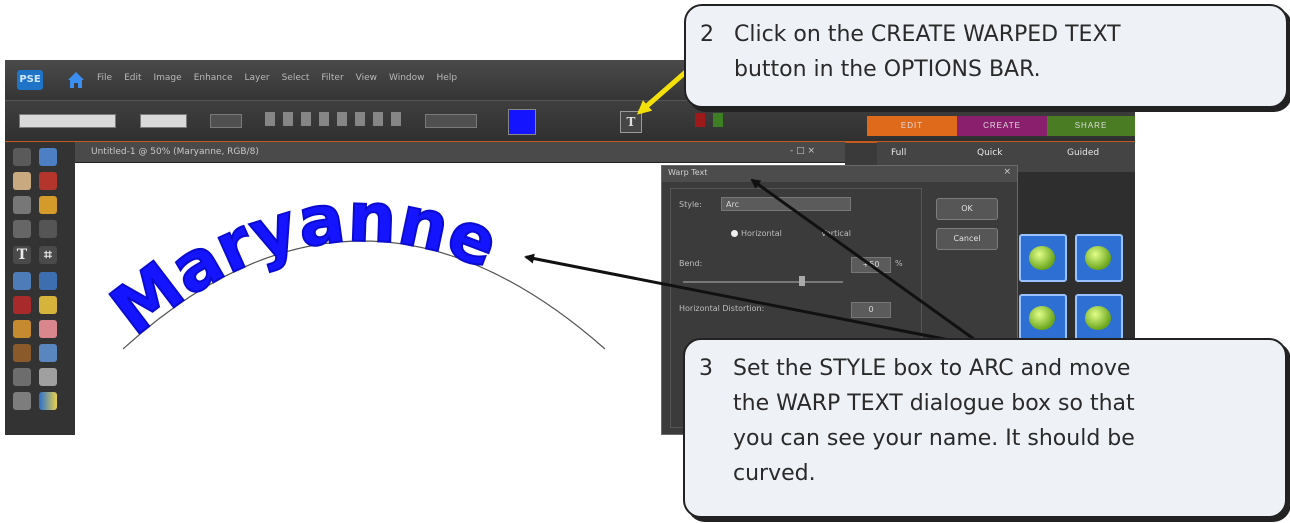 The width and height of the screenshot is (1290, 523). I want to click on yellow-arrow-to-warp-button, so click(663, 91).